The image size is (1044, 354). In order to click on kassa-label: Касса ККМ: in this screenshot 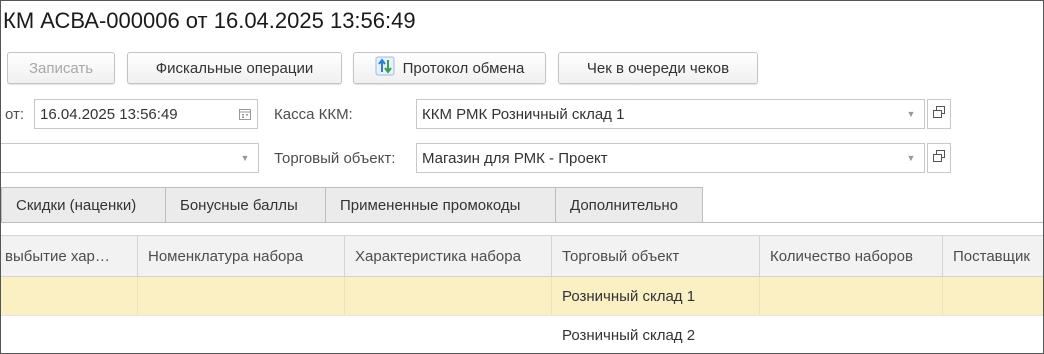, I will do `click(313, 114)`.